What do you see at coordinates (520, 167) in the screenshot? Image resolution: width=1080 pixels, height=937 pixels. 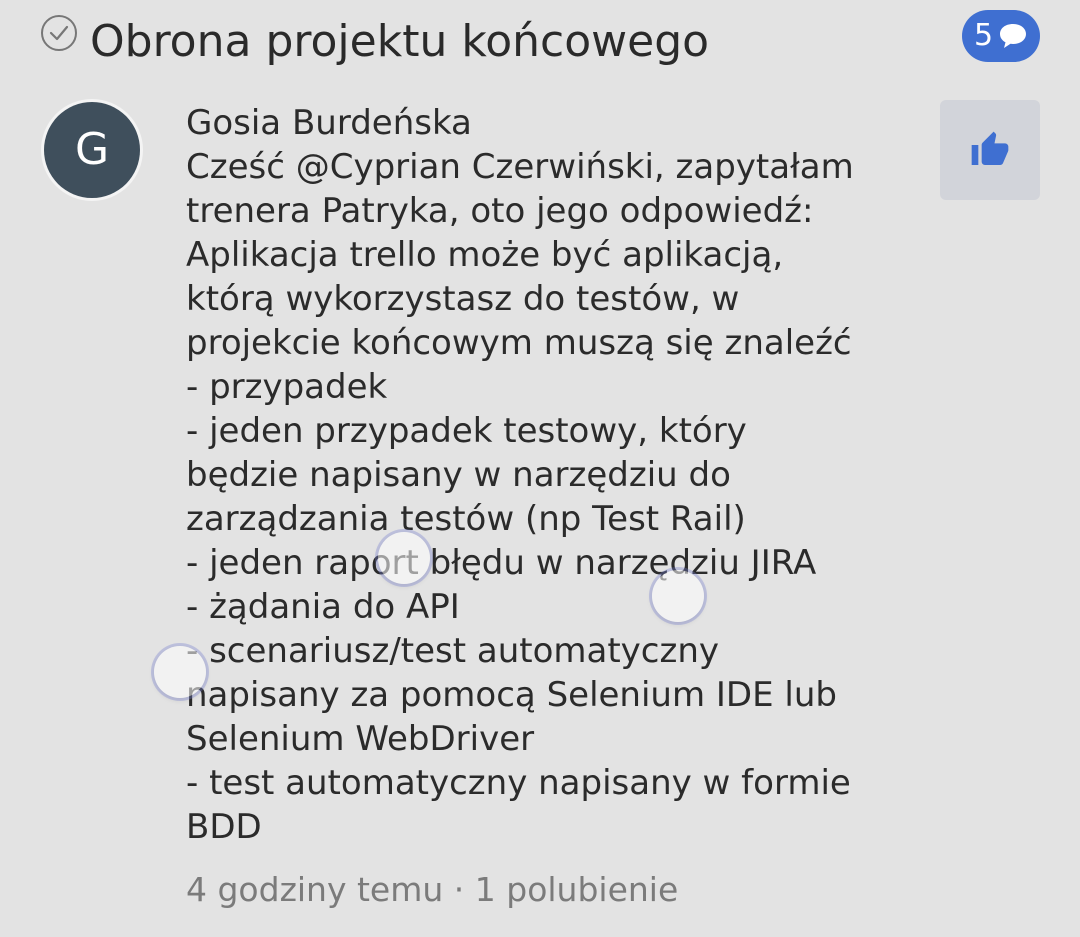 I see `comment-line: Cześć @Cyprian Czerwiński, zapytałam` at bounding box center [520, 167].